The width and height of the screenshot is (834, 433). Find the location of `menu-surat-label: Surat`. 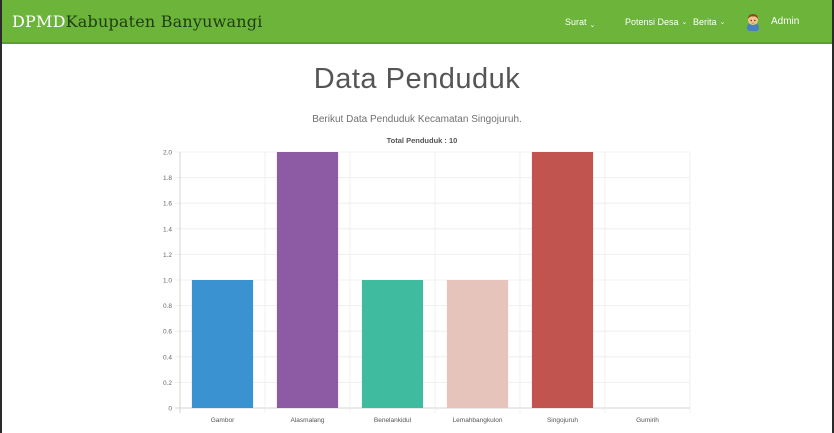

menu-surat-label: Surat is located at coordinates (576, 22).